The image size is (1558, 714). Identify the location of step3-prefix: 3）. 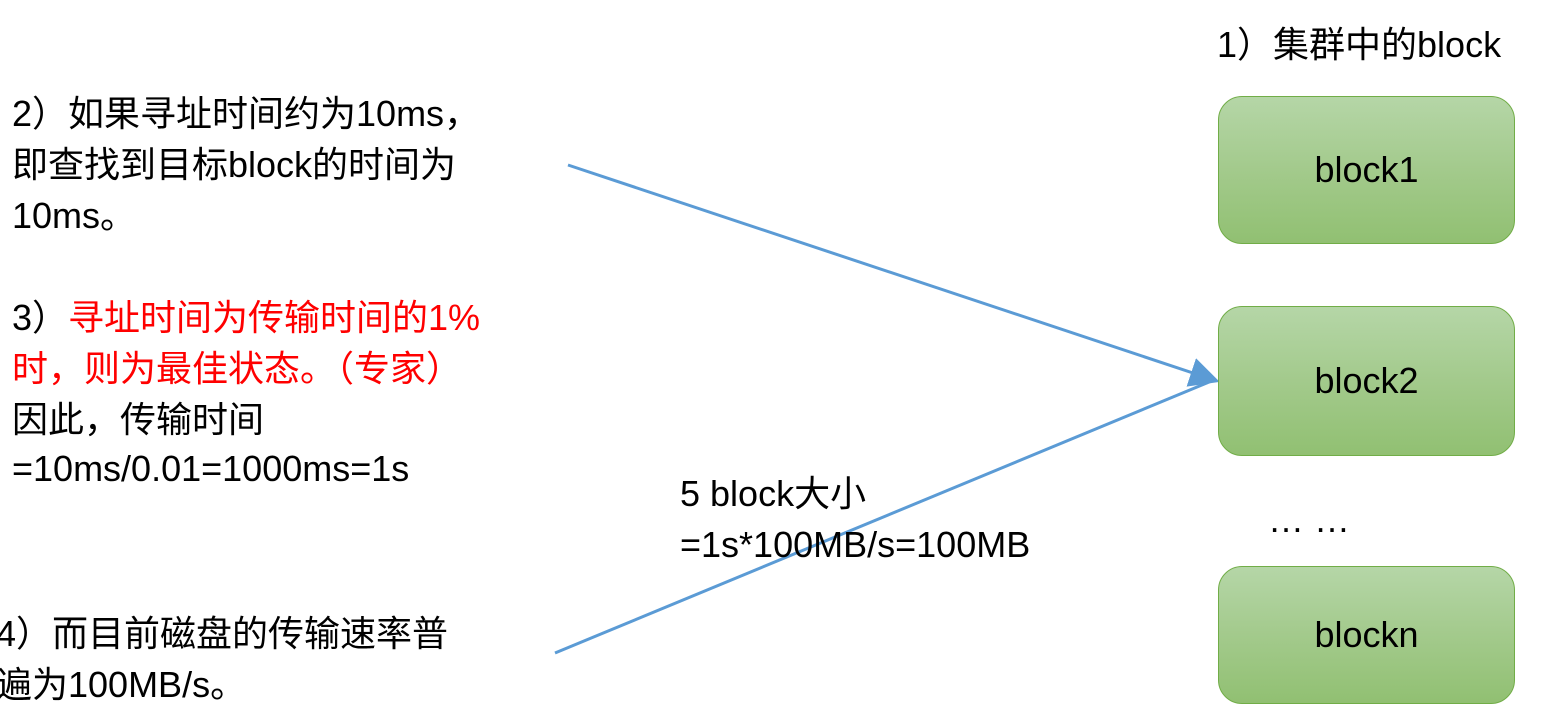
(40, 317).